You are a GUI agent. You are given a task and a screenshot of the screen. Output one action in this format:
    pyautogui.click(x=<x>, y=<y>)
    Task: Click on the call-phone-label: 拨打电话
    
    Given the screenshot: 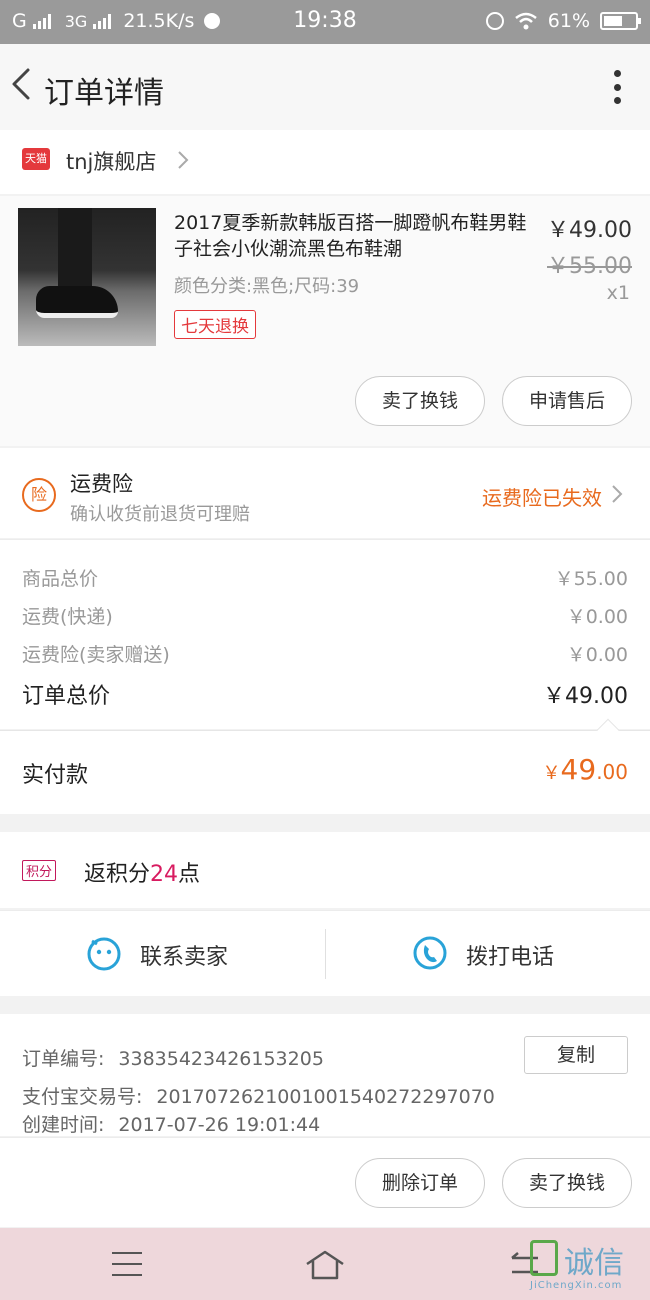 What is the action you would take?
    pyautogui.click(x=510, y=957)
    